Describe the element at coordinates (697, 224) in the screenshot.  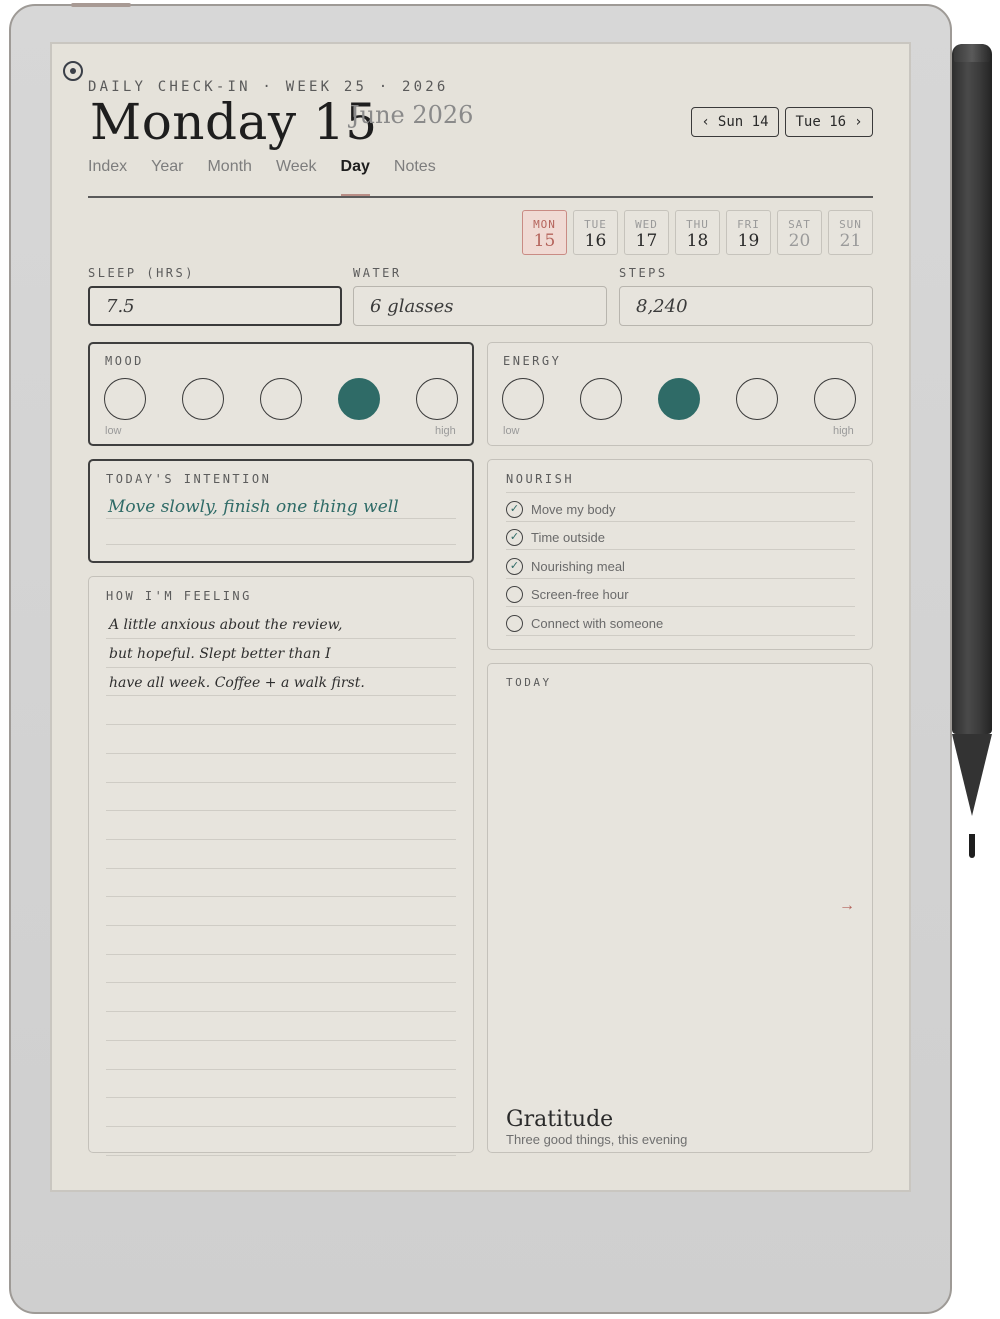
I see `day-name: THU` at that location.